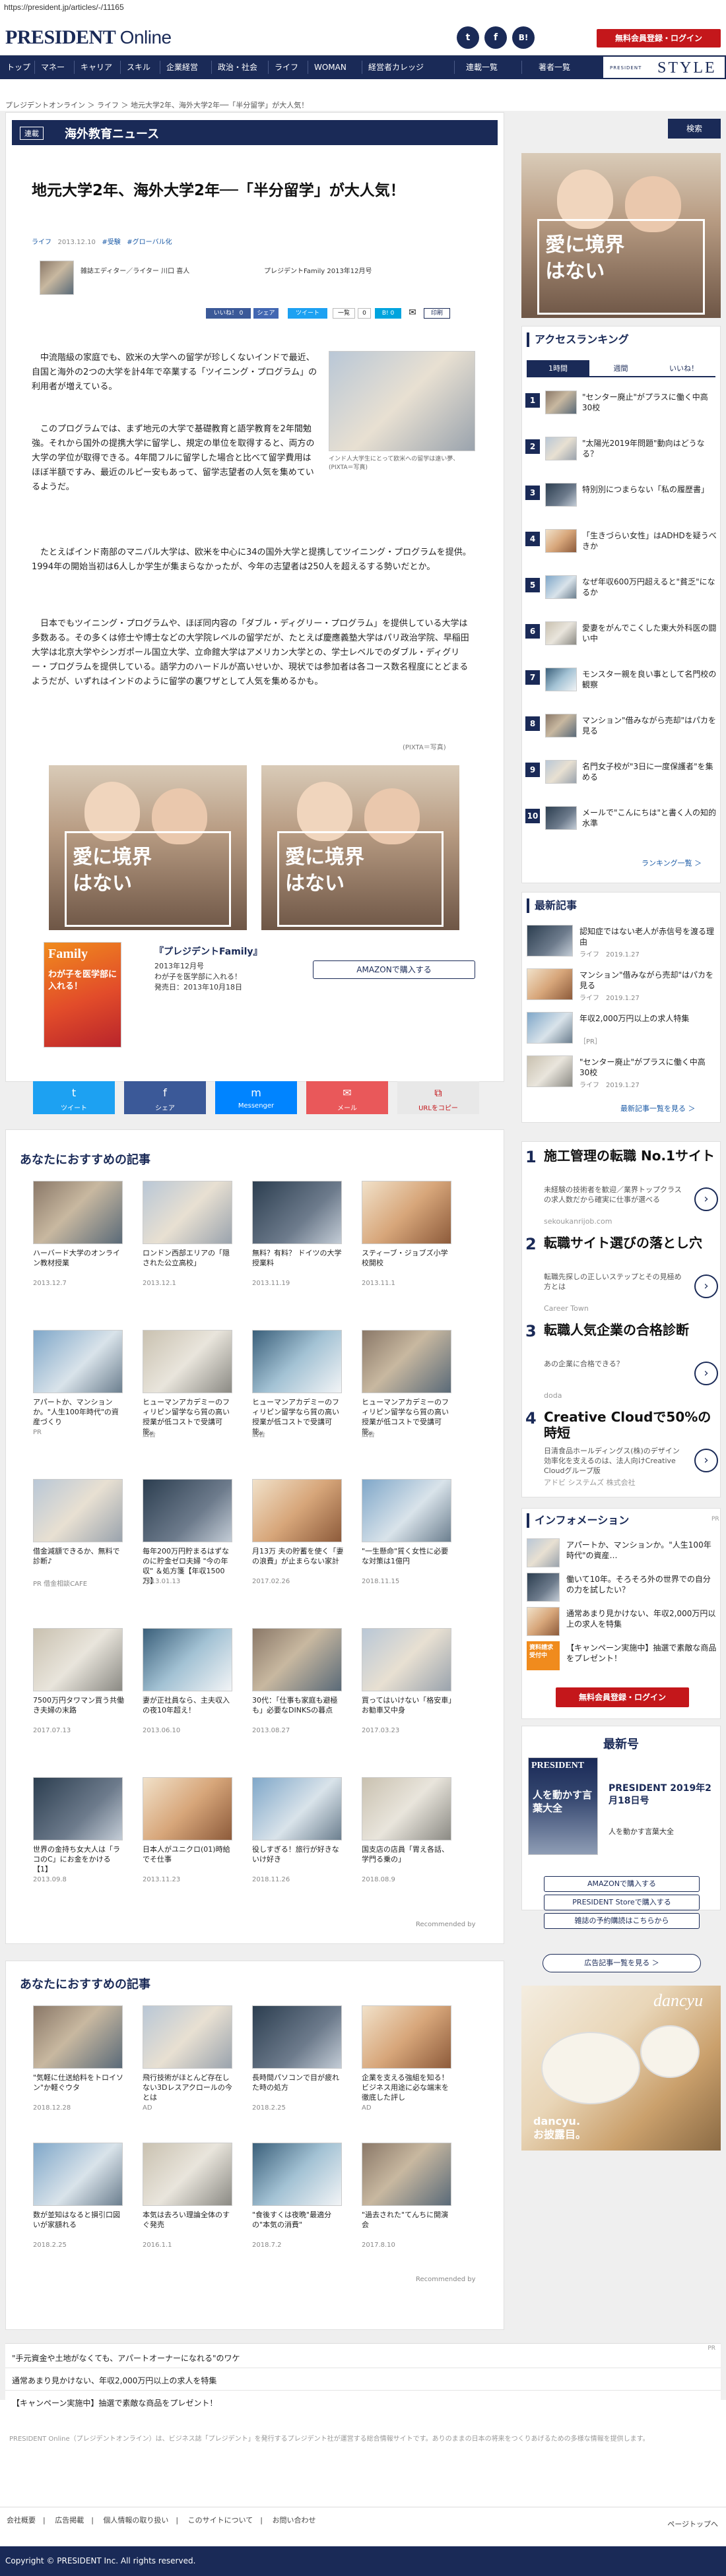  Describe the element at coordinates (650, 448) in the screenshot. I see `ranking-title: "太陽光2019年問題"動向はどうなる？` at that location.